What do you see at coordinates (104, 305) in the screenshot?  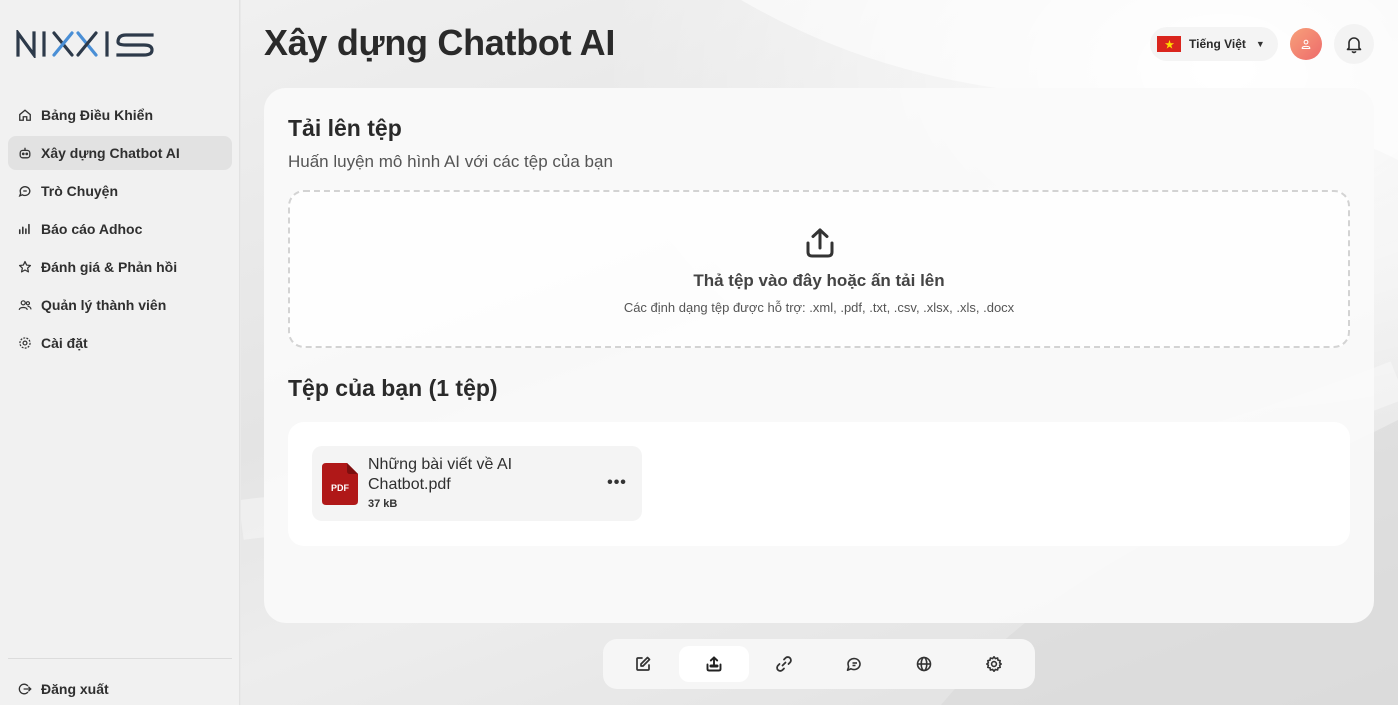 I see `sidebar-item-label: Quản lý thành viên` at bounding box center [104, 305].